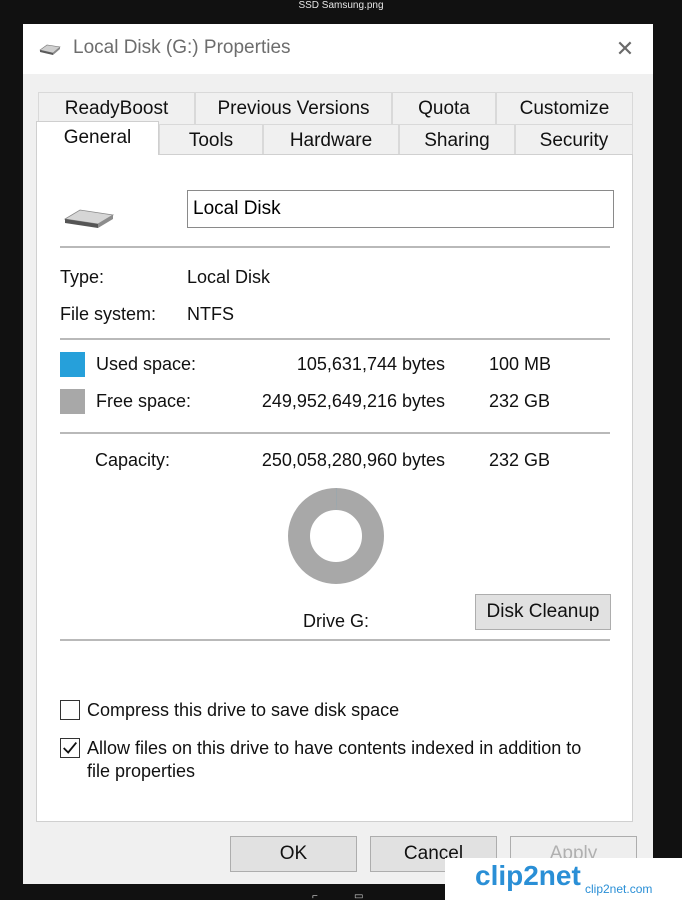  I want to click on ok-button: OK, so click(293, 854).